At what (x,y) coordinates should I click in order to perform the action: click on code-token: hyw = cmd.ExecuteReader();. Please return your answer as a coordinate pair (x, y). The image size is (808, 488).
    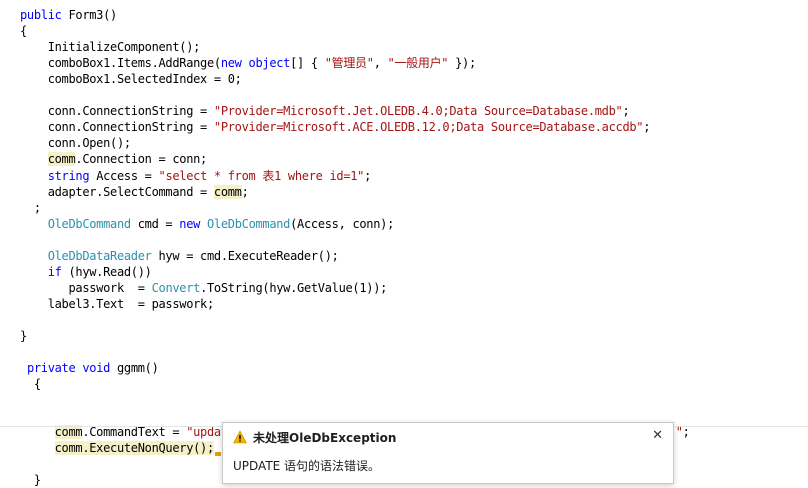
    Looking at the image, I should click on (245, 255).